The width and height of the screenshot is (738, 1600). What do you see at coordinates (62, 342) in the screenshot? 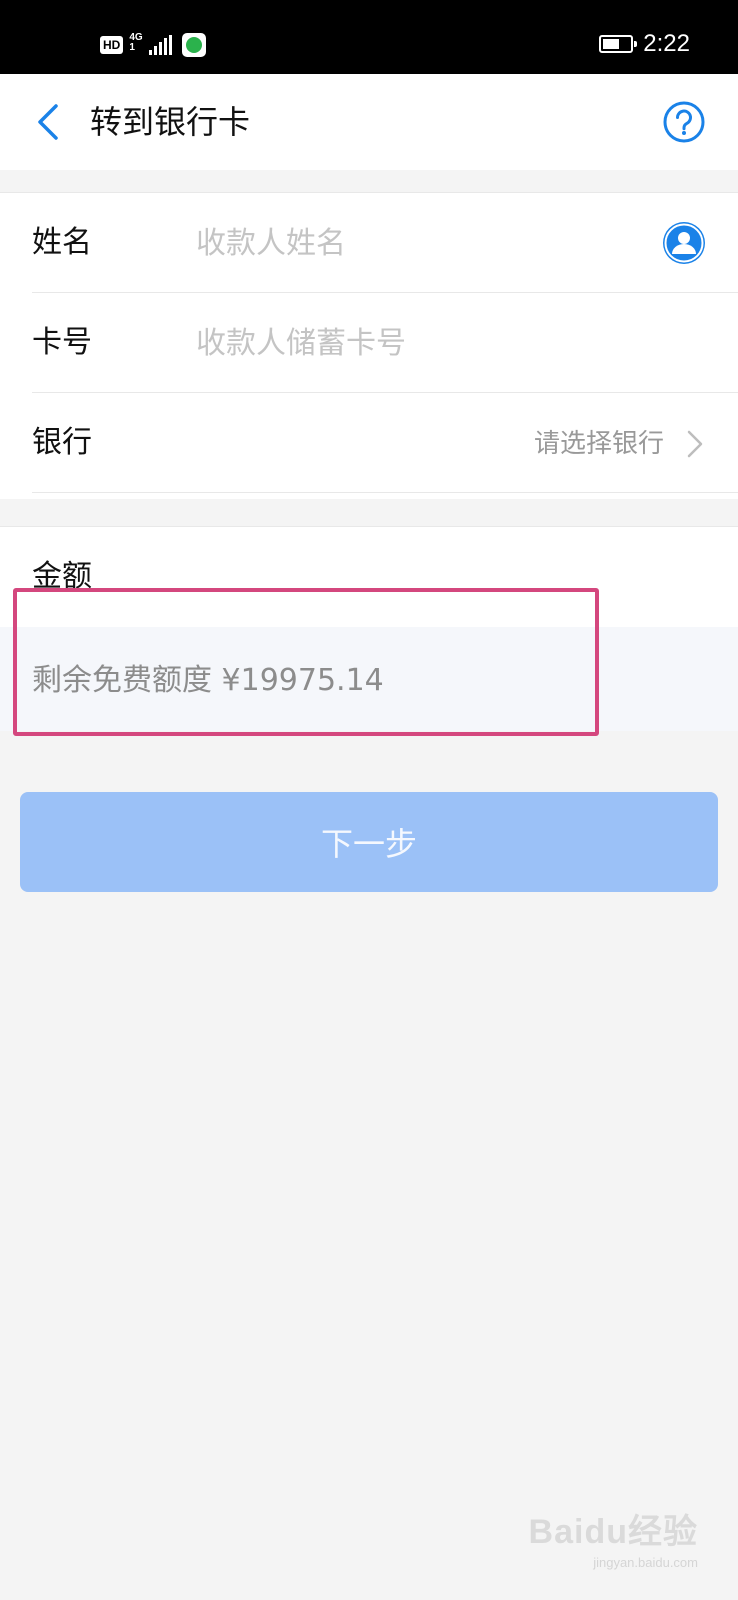
I see `card-label: 卡号` at bounding box center [62, 342].